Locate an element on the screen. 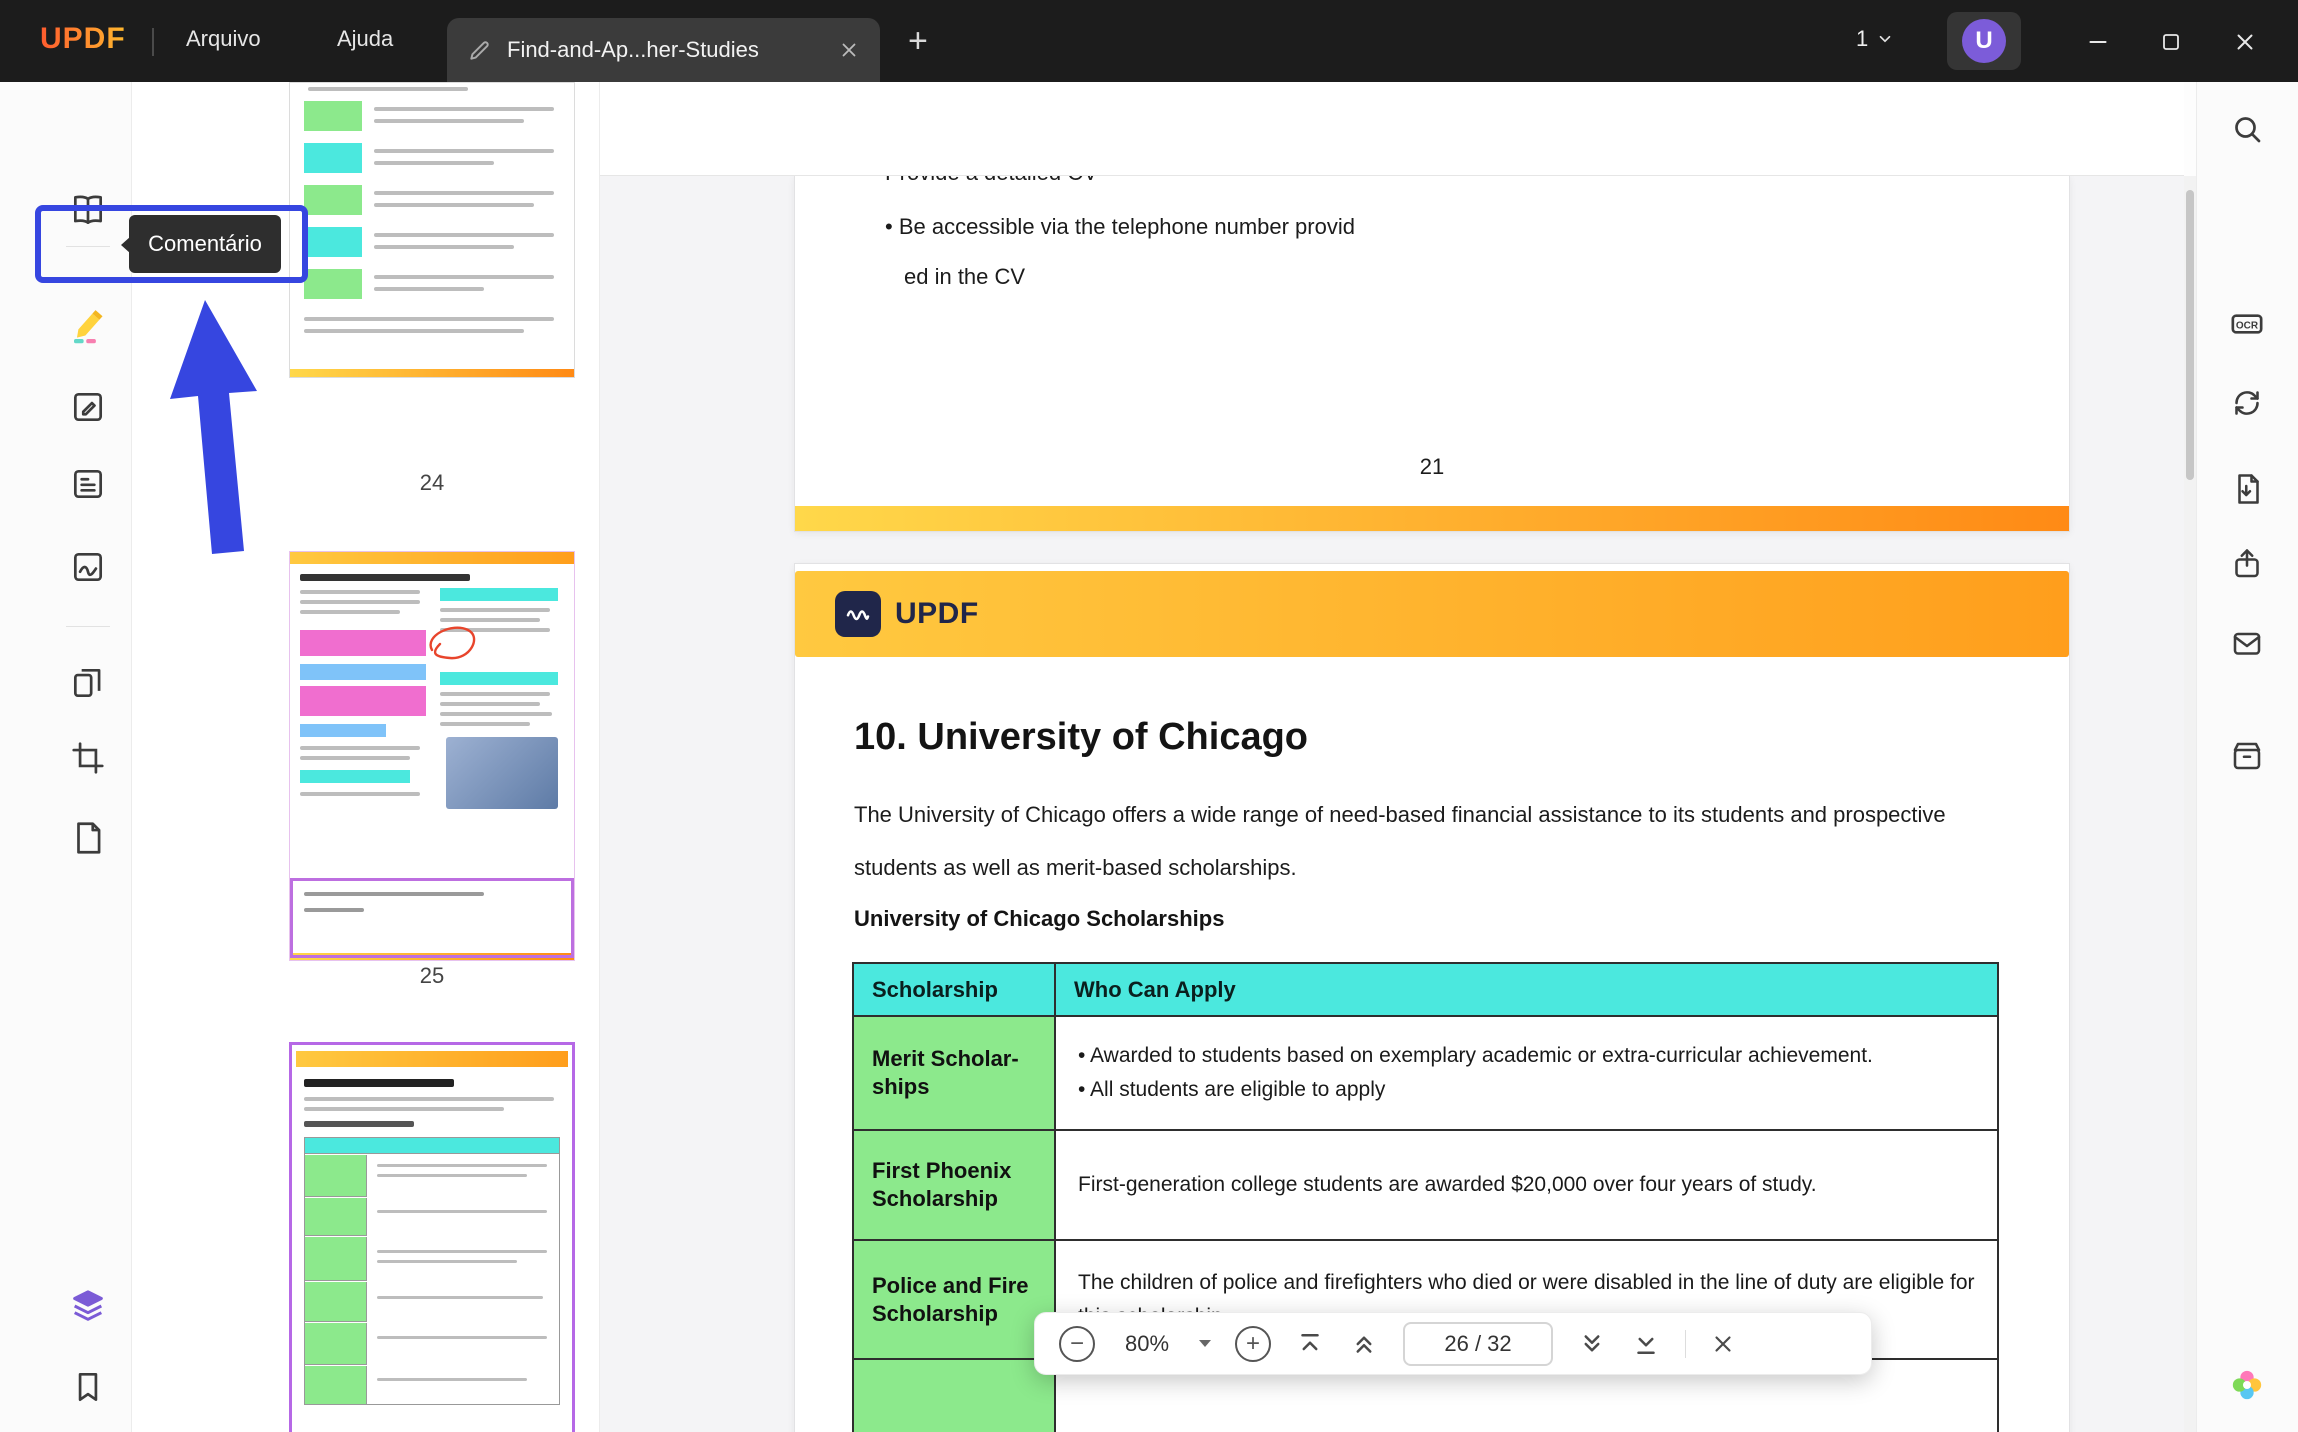 This screenshot has width=2298, height=1432. section-heading: 10. University of Chicago is located at coordinates (1081, 737).